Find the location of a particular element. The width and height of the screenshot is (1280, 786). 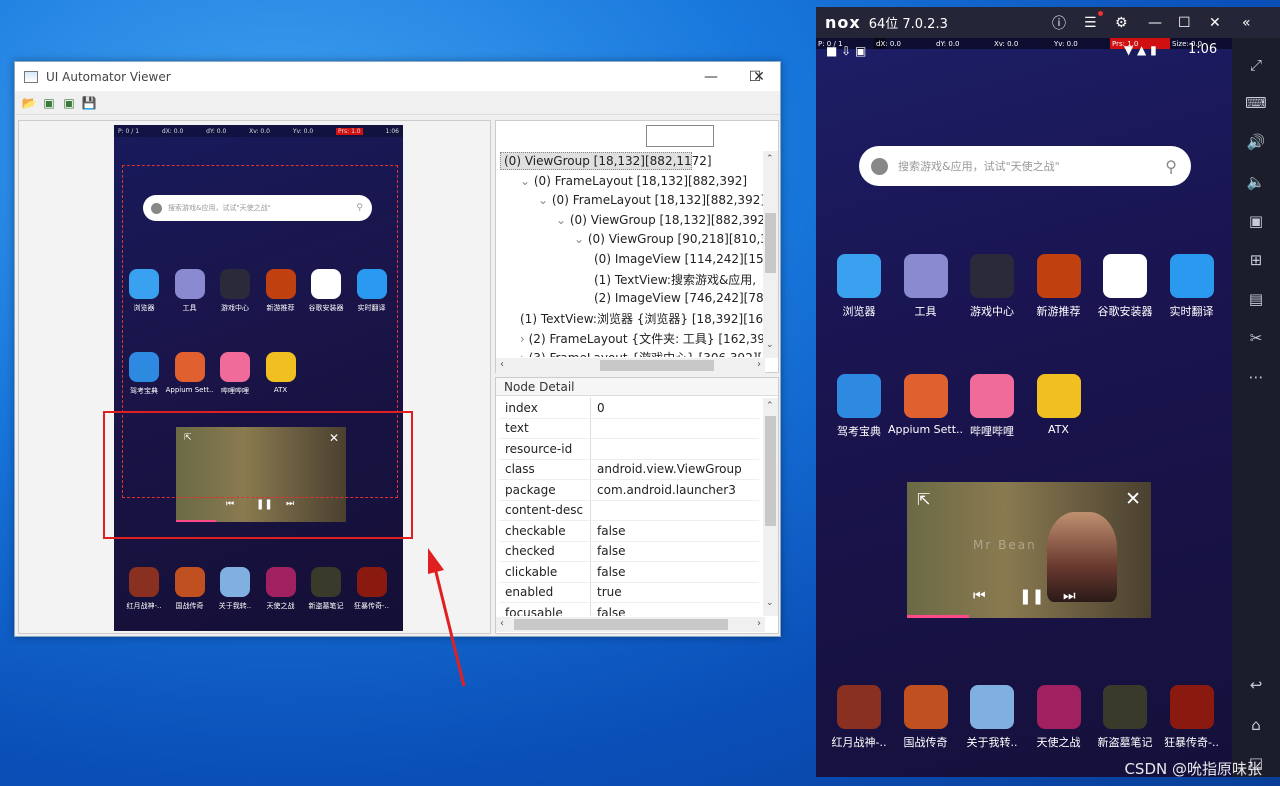

tree-scroll-up-icon: ⌃ is located at coordinates (770, 159).